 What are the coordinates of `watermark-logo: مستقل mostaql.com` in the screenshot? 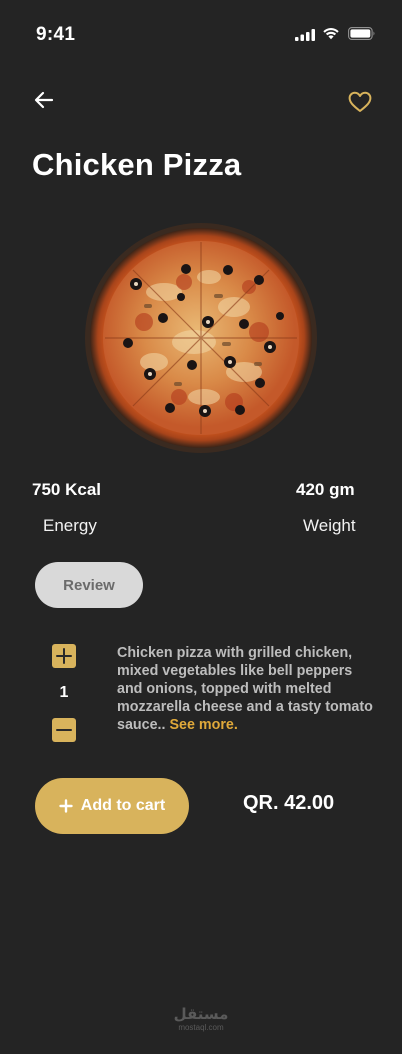 It's located at (201, 1019).